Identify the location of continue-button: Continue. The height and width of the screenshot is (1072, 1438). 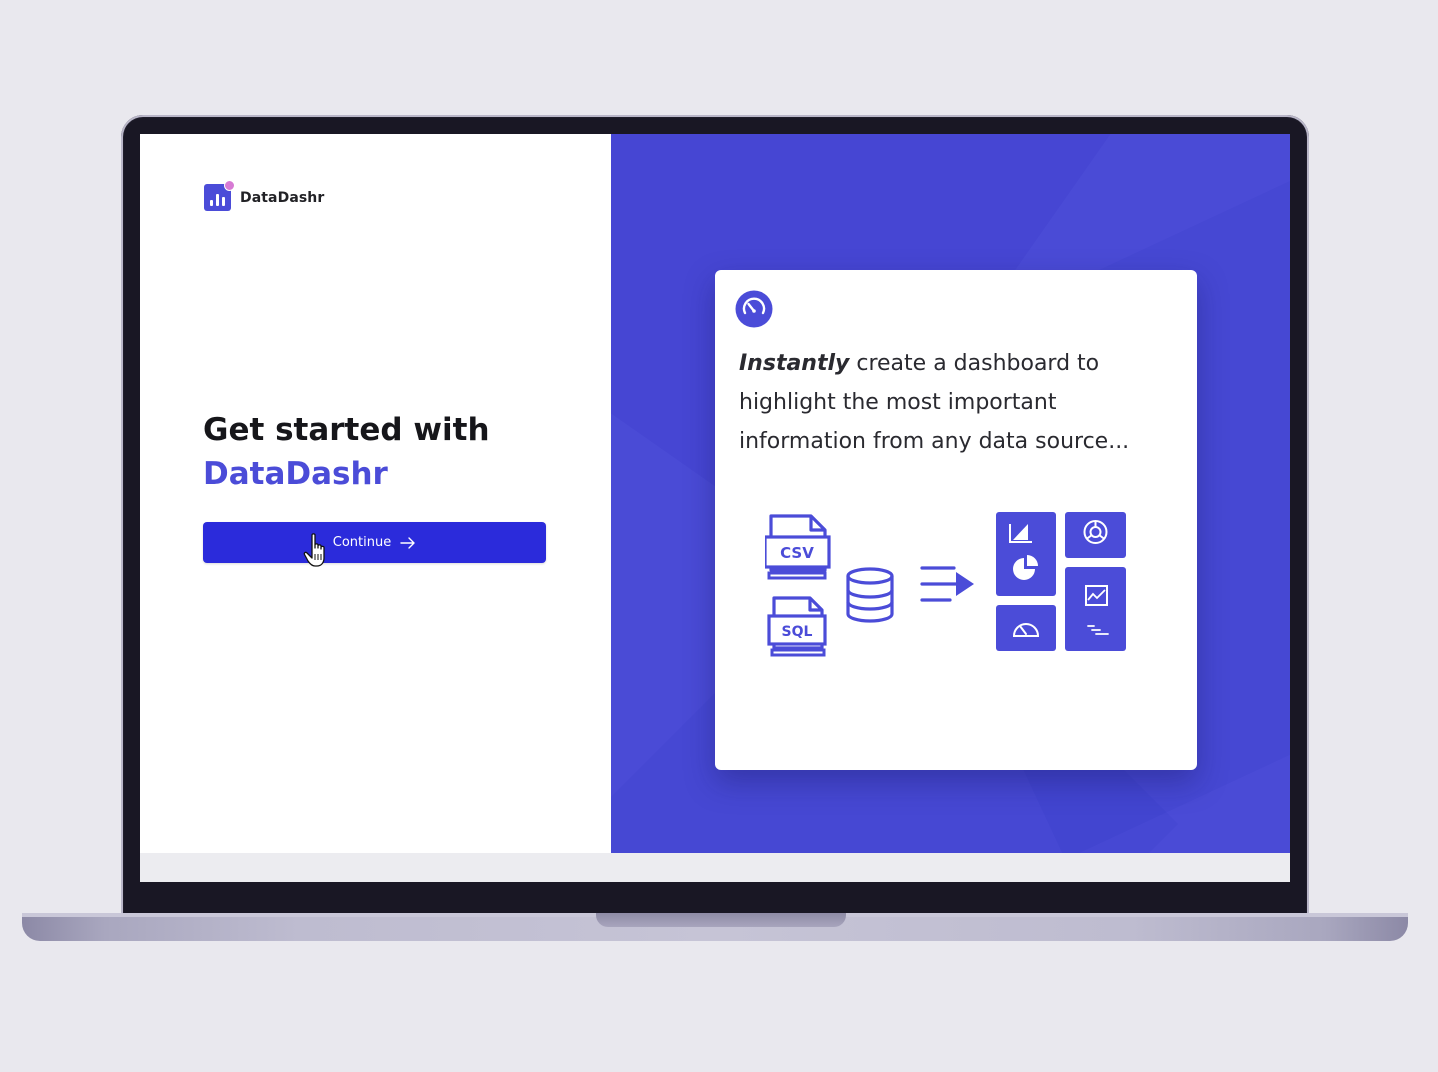
(374, 542).